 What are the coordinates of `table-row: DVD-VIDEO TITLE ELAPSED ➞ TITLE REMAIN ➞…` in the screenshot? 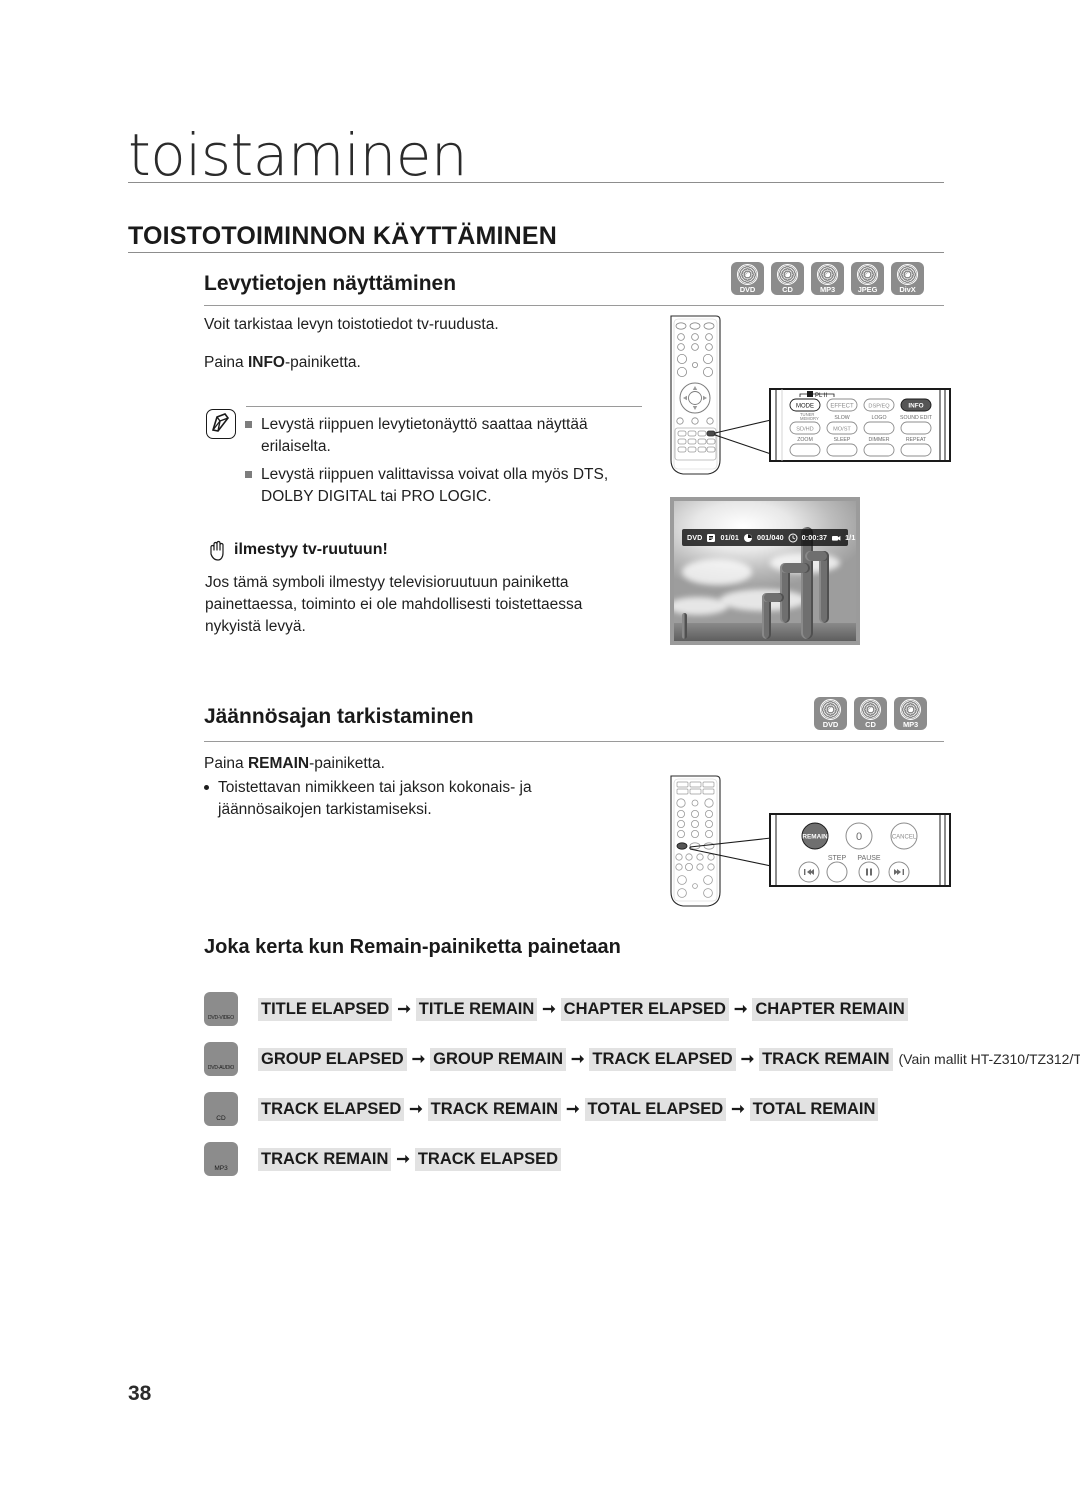 It's located at (584, 1009).